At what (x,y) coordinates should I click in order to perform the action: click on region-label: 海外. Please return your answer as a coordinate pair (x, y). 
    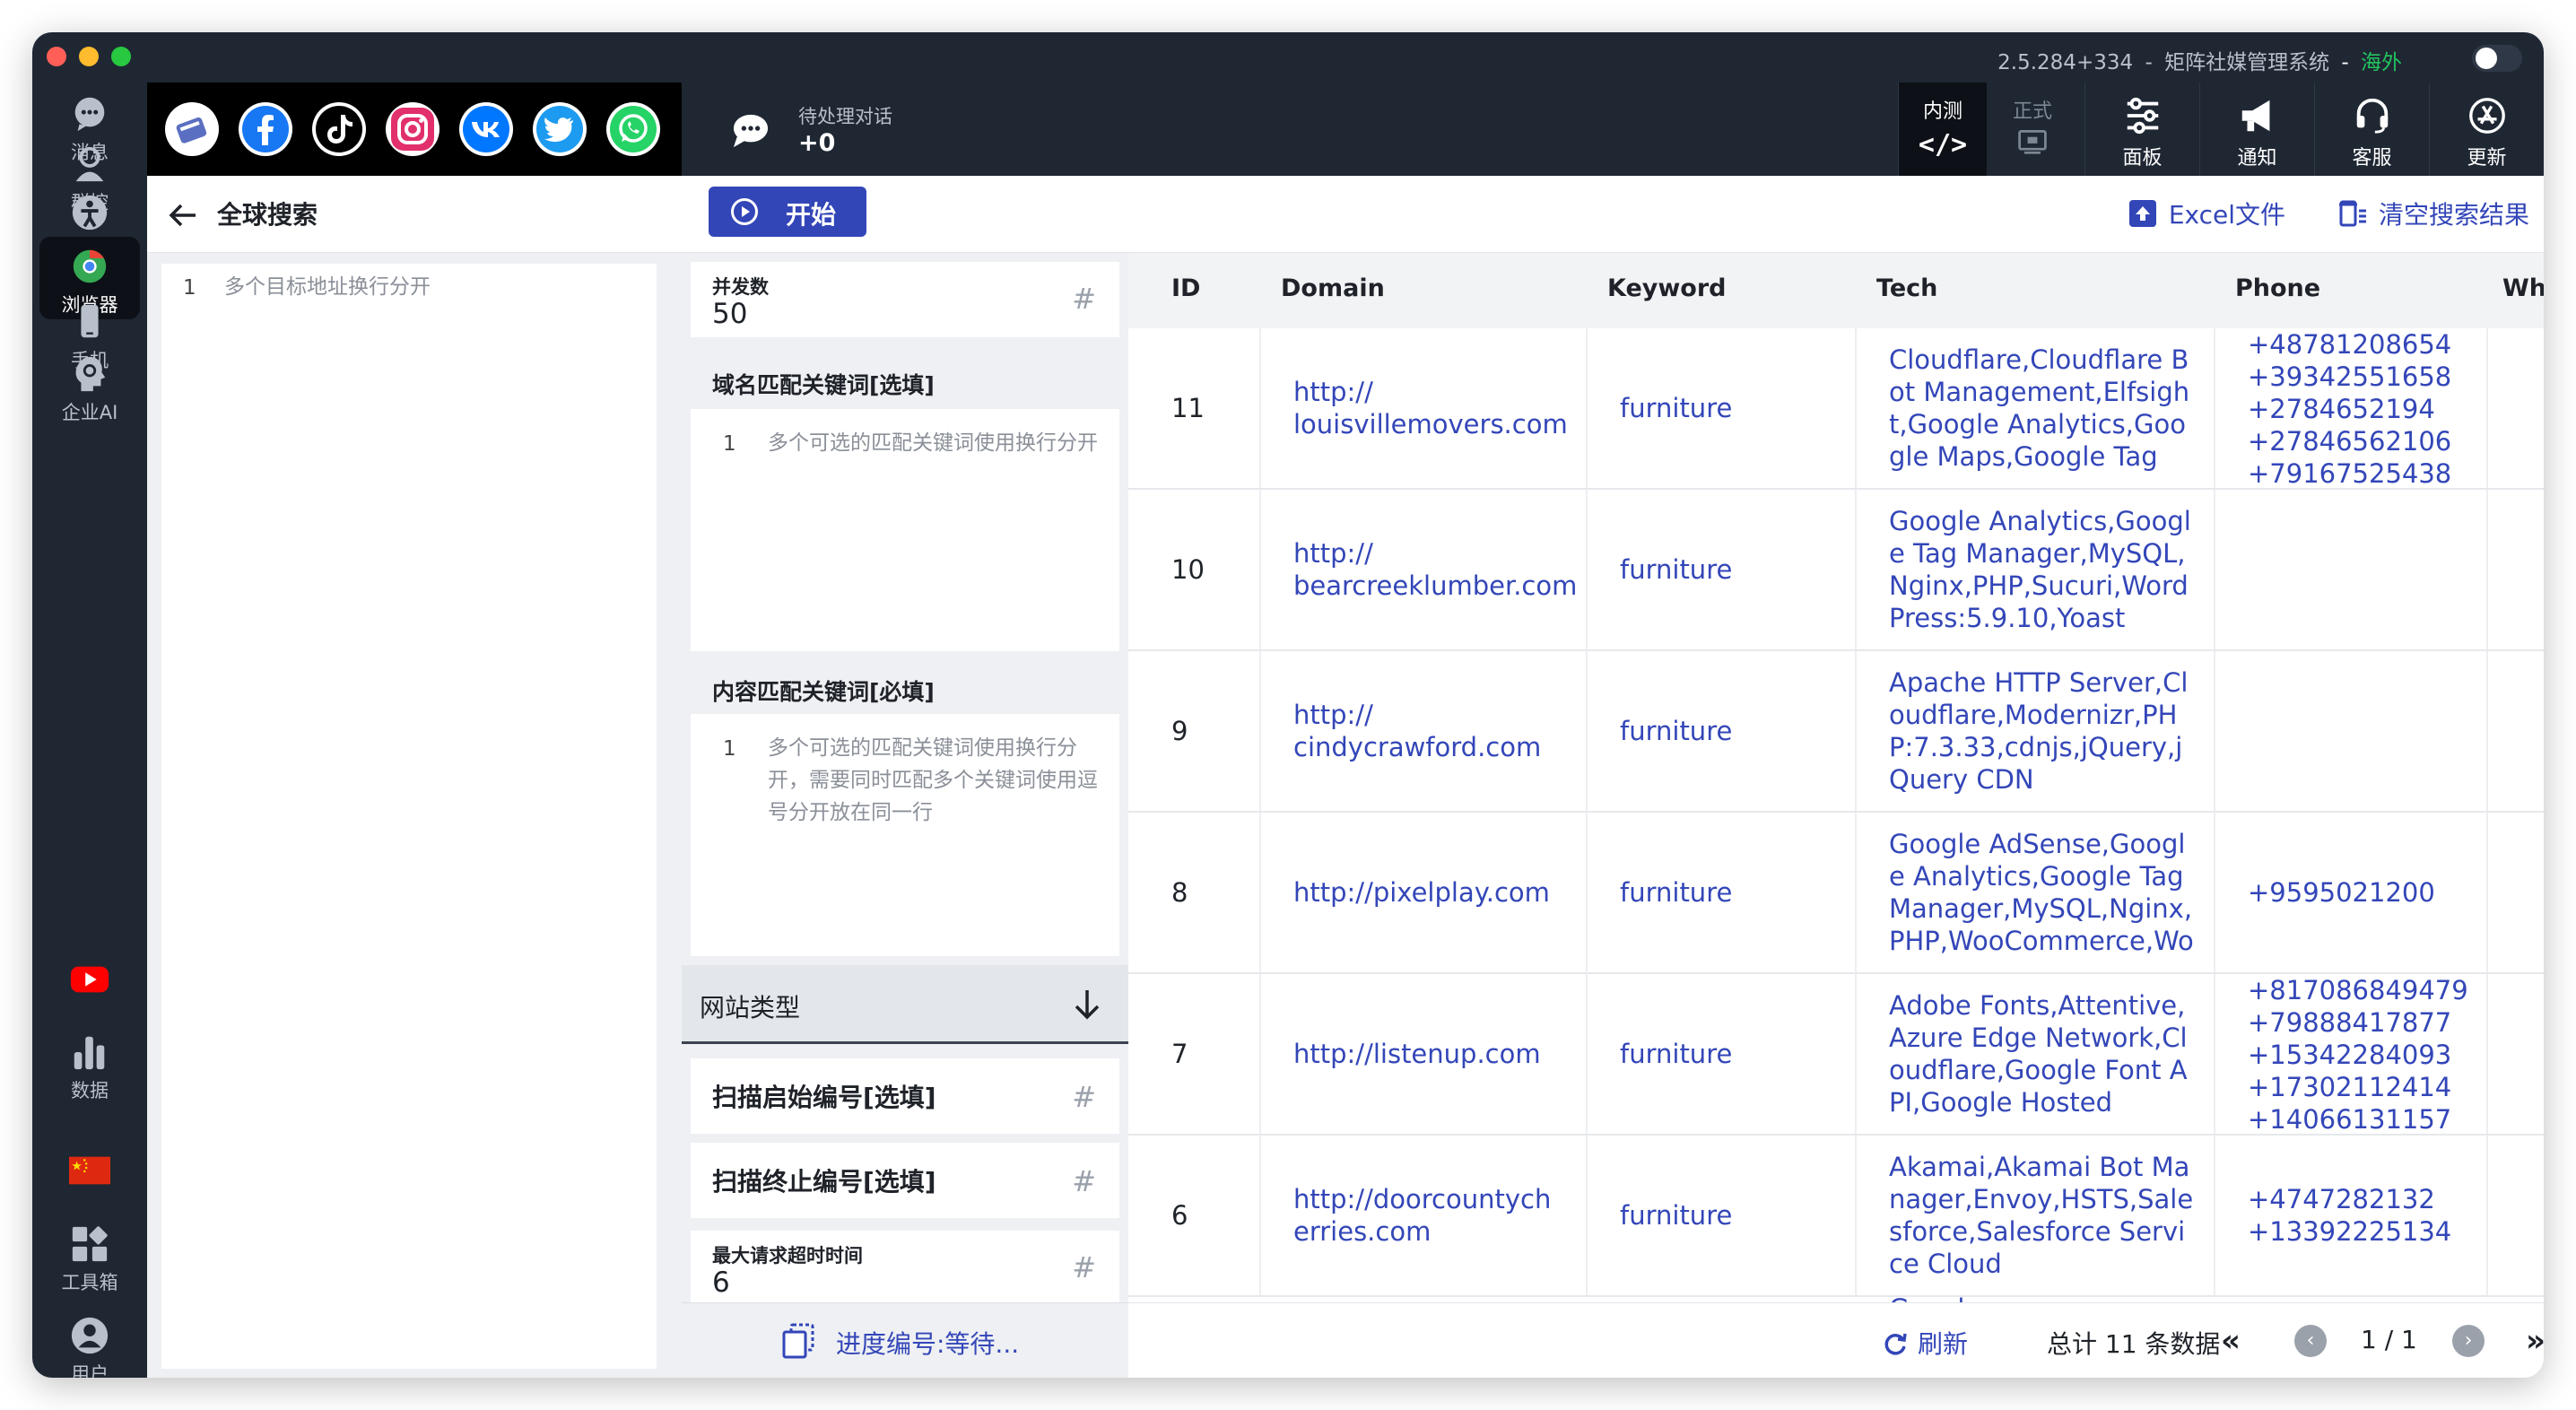
    Looking at the image, I should click on (2381, 63).